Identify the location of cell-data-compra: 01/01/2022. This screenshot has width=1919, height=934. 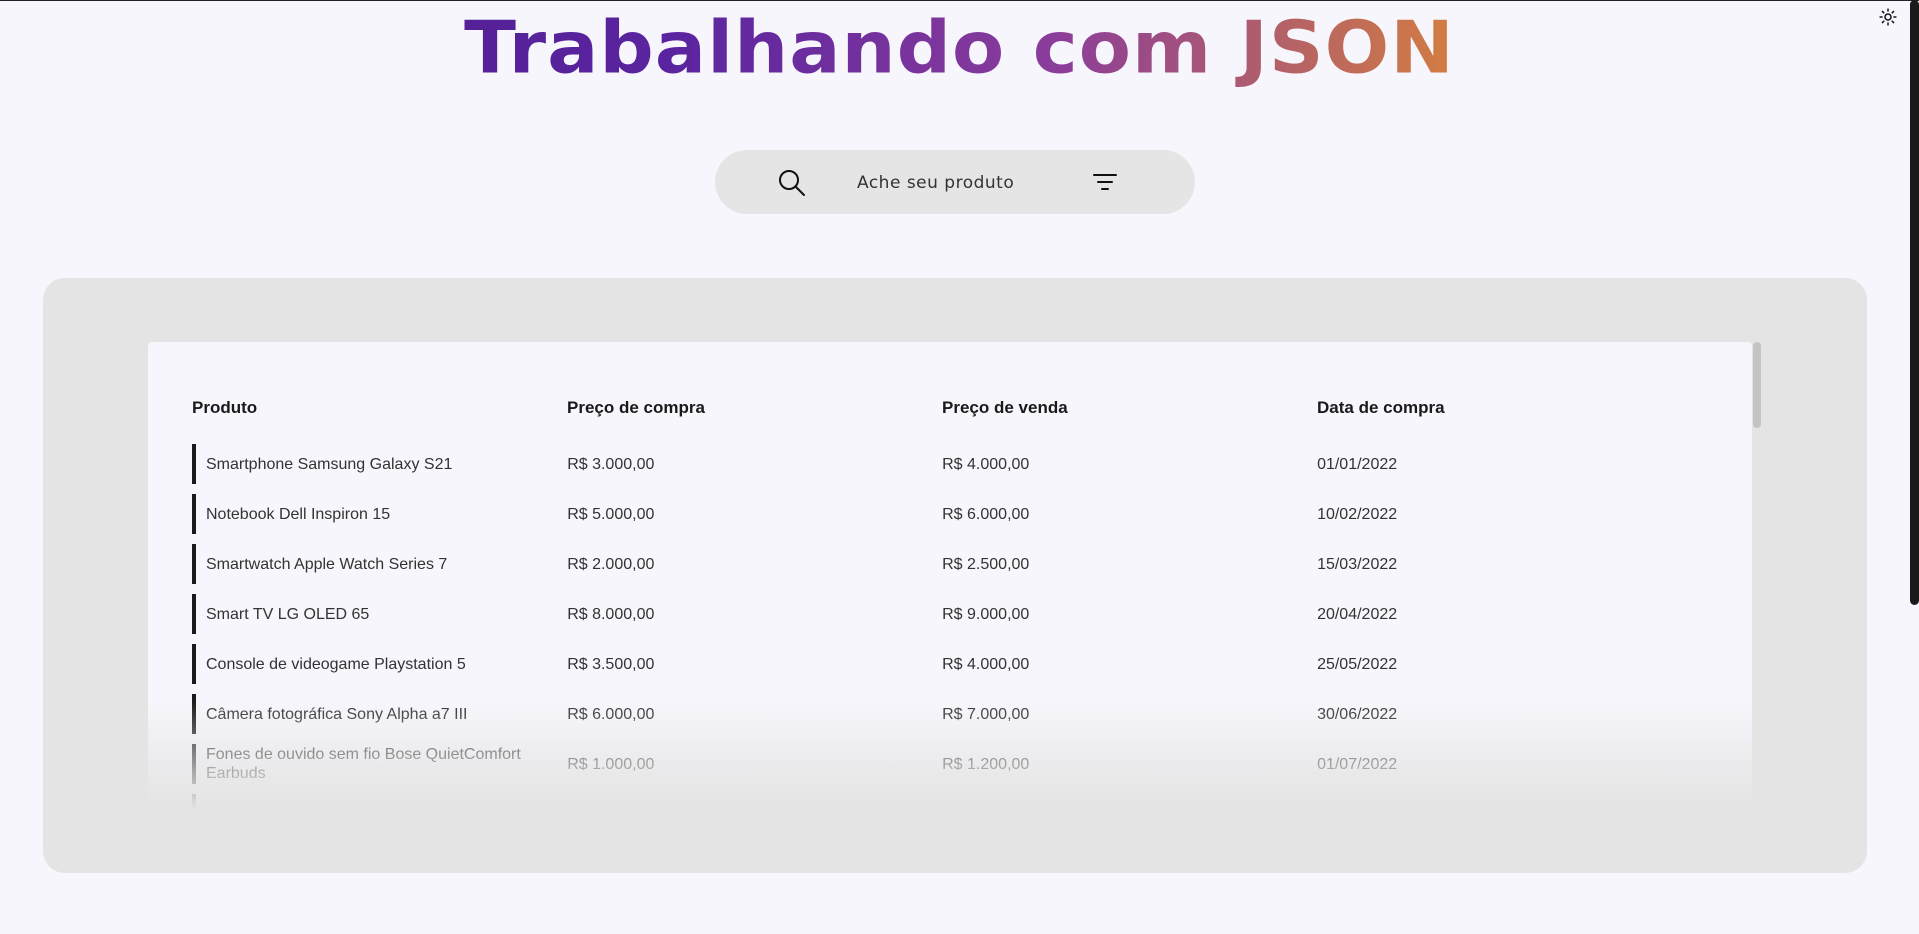
(1357, 464).